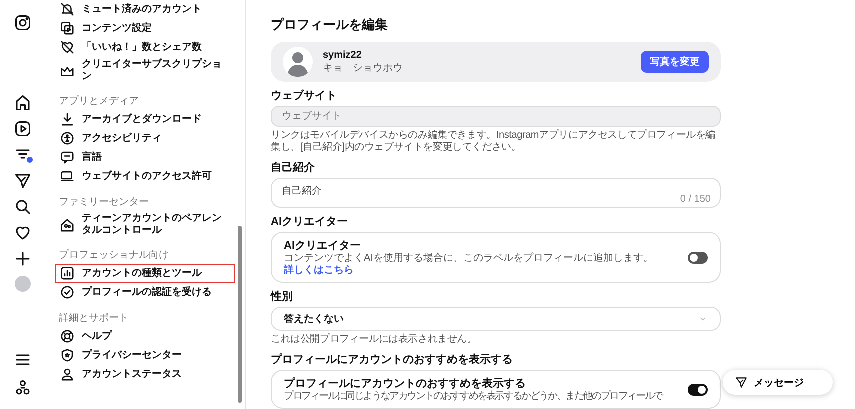 This screenshot has width=855, height=409. I want to click on section-heading: ファミリーセンター, so click(104, 202).